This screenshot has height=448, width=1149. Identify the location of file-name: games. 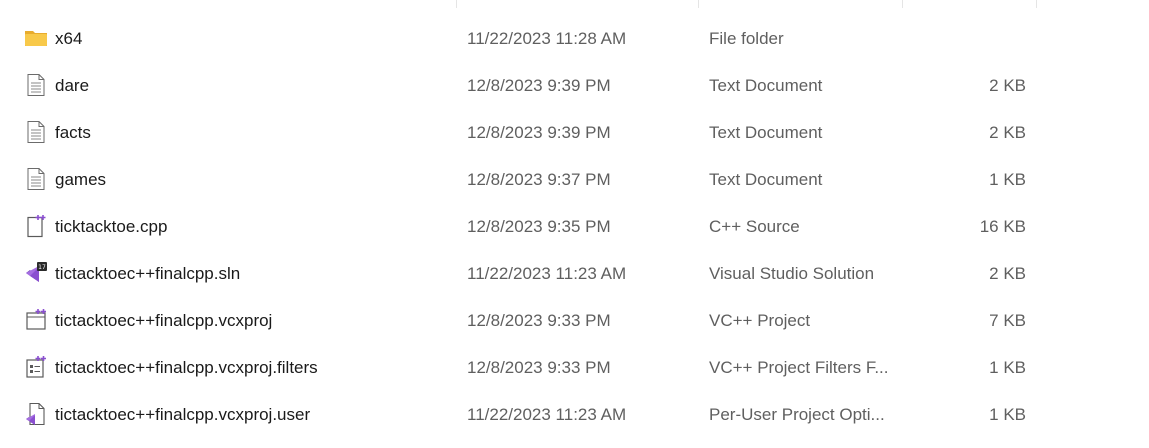
(81, 179).